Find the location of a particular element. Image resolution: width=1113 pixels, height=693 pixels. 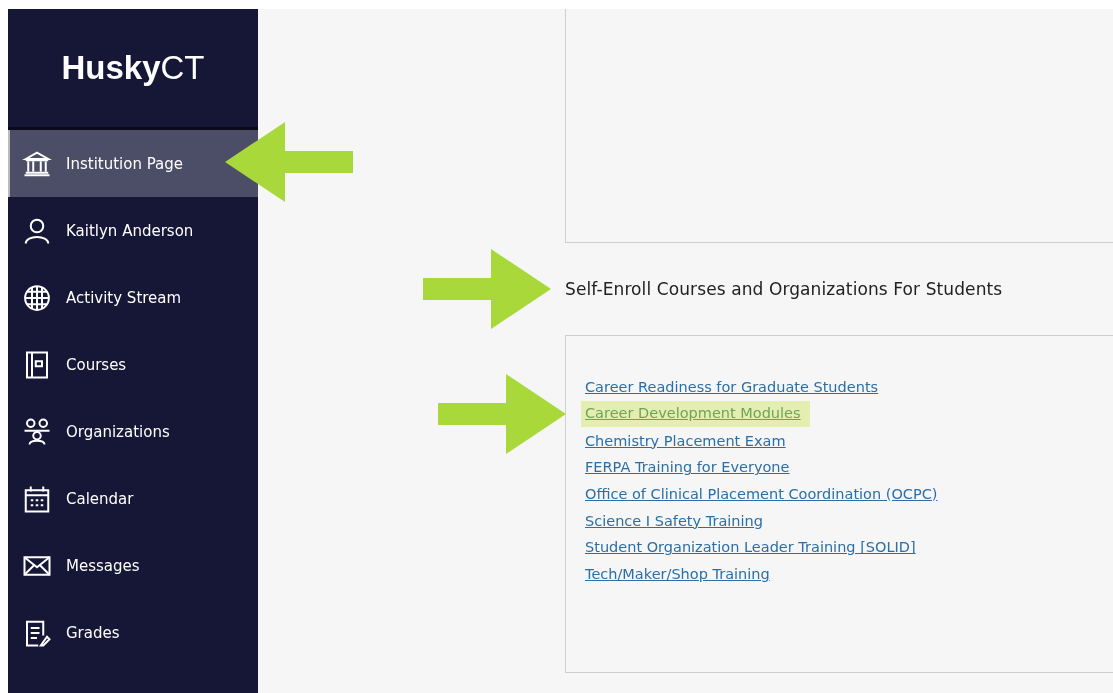

sidebar-item: Institution Page is located at coordinates (133, 163).